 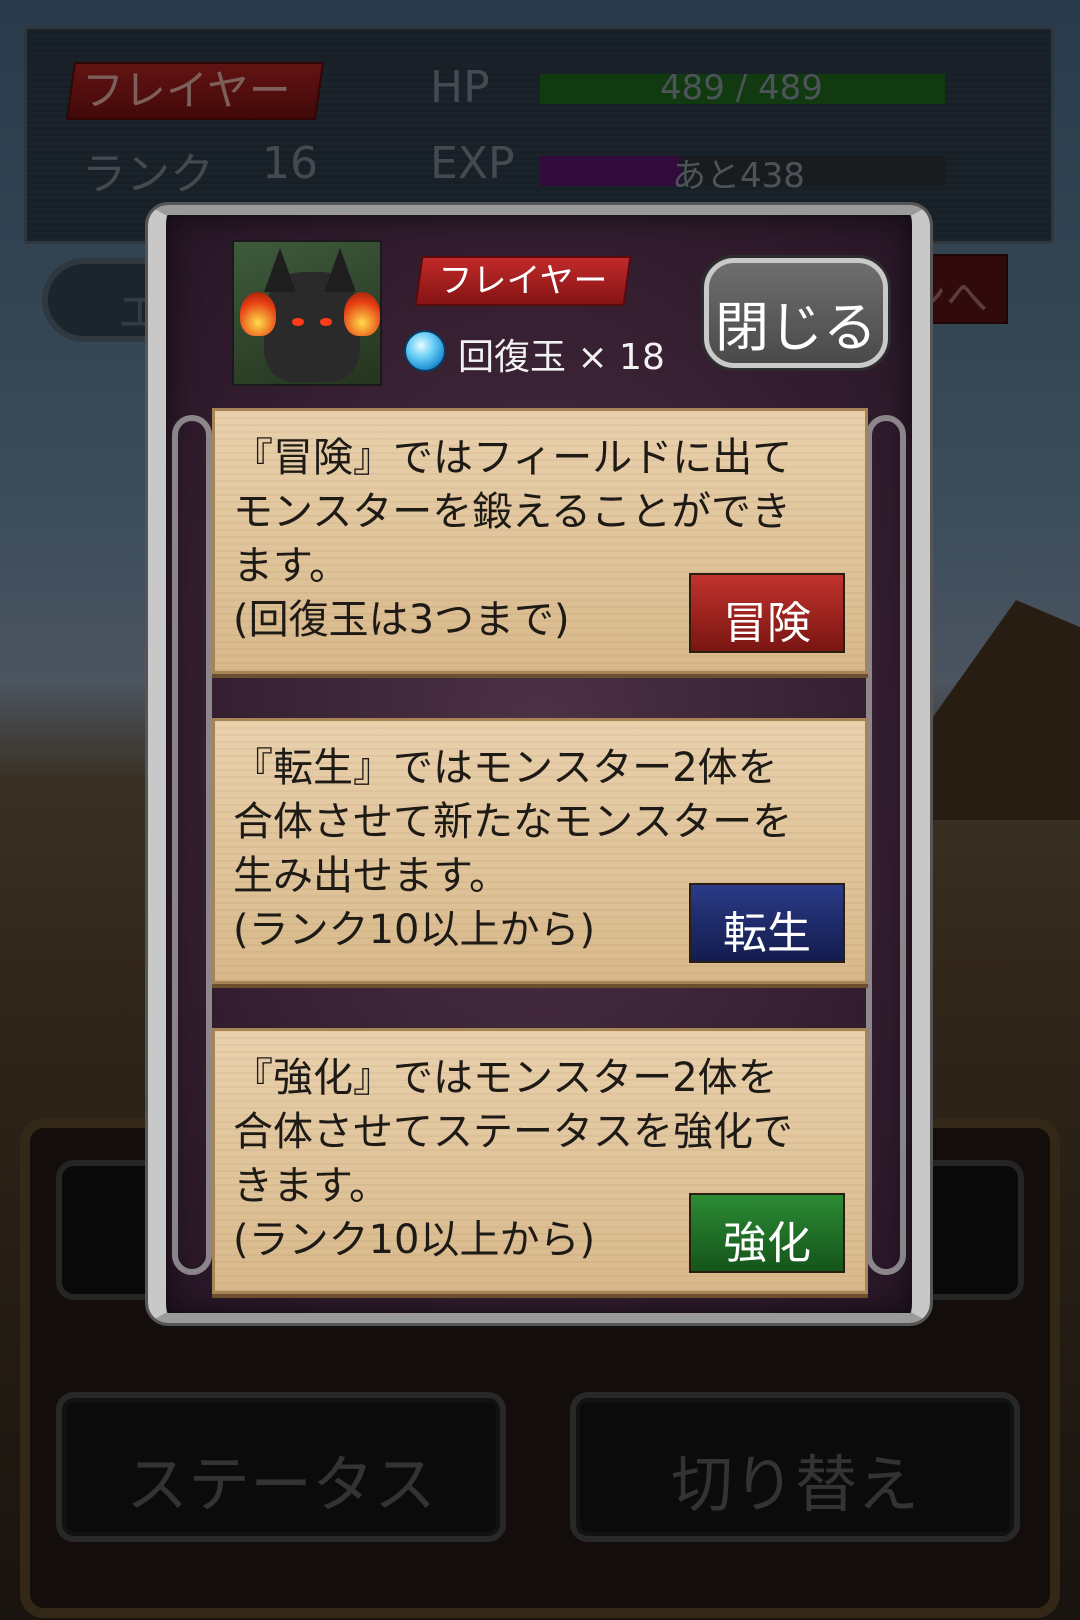 I want to click on recovery-orb-icon, so click(x=425, y=351).